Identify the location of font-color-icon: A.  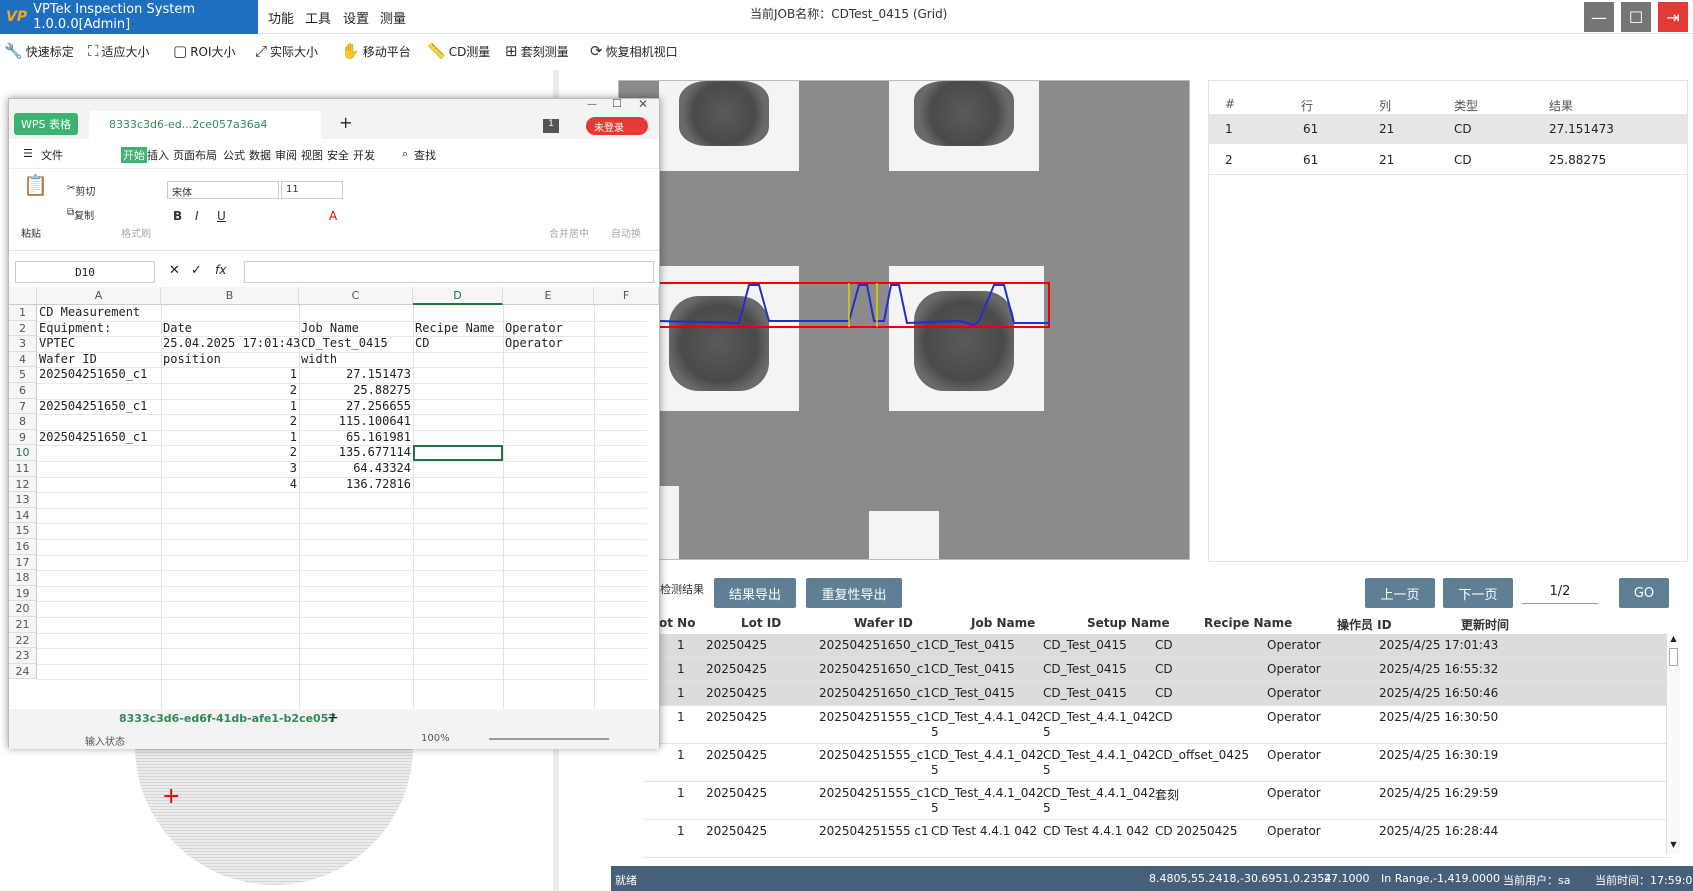
(333, 216).